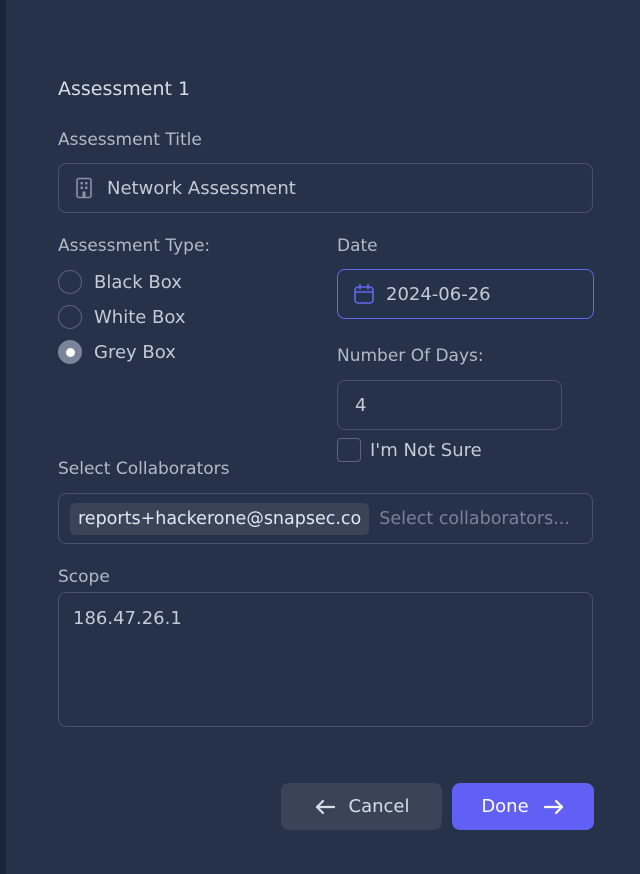 The width and height of the screenshot is (640, 874). What do you see at coordinates (135, 352) in the screenshot?
I see `radio-label: Grey Box` at bounding box center [135, 352].